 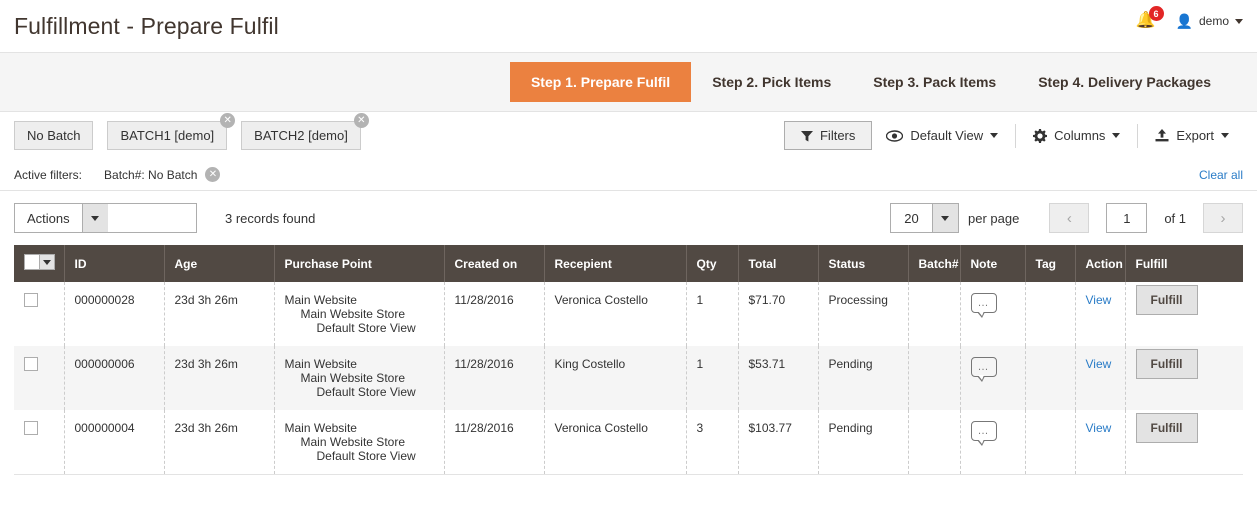 I want to click on batch-button-batch2: BATCH2 [demo] ✕, so click(x=305, y=131).